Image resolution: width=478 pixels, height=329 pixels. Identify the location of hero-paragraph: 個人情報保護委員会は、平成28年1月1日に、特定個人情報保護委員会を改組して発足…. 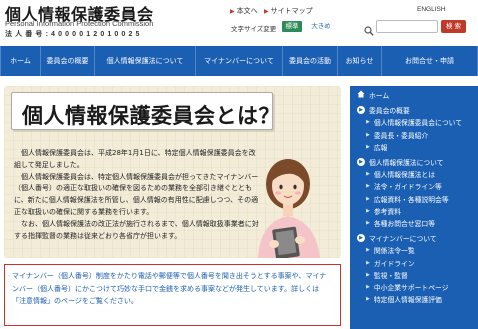
(135, 159).